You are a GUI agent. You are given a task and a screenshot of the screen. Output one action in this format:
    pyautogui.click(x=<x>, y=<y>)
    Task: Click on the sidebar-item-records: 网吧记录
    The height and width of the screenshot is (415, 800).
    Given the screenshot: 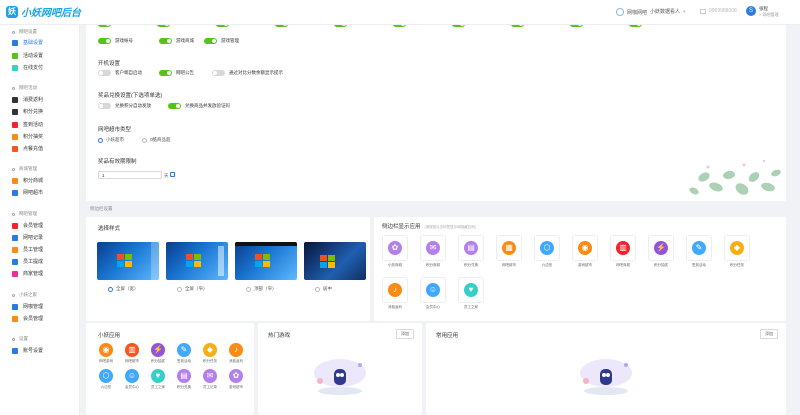 What is the action you would take?
    pyautogui.click(x=27, y=237)
    